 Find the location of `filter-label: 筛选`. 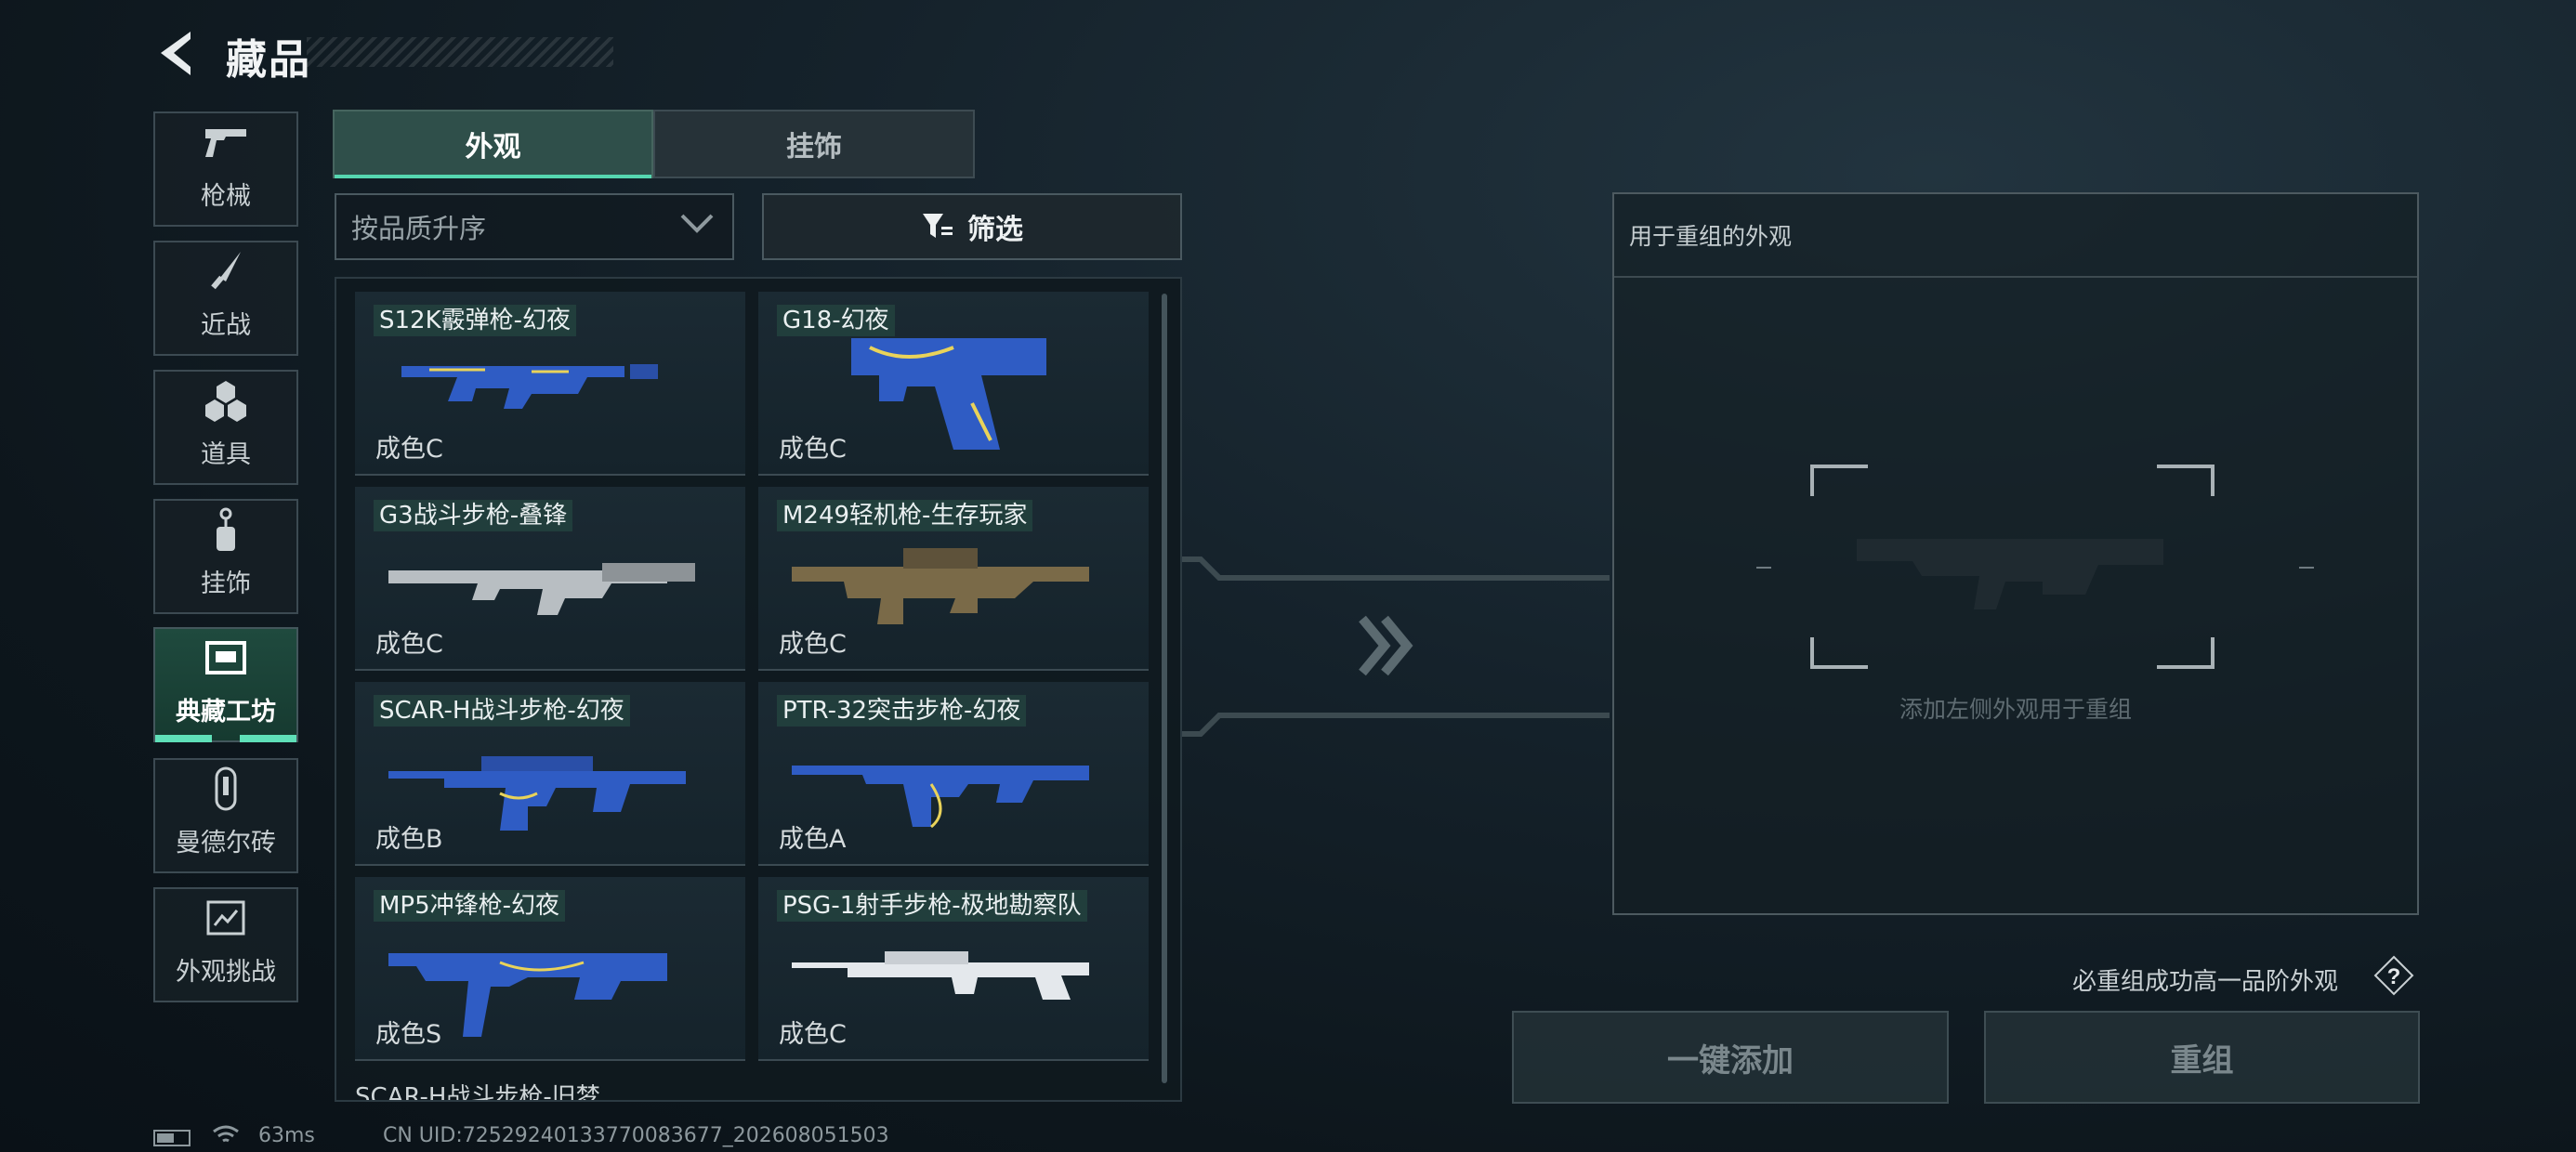

filter-label: 筛选 is located at coordinates (995, 230).